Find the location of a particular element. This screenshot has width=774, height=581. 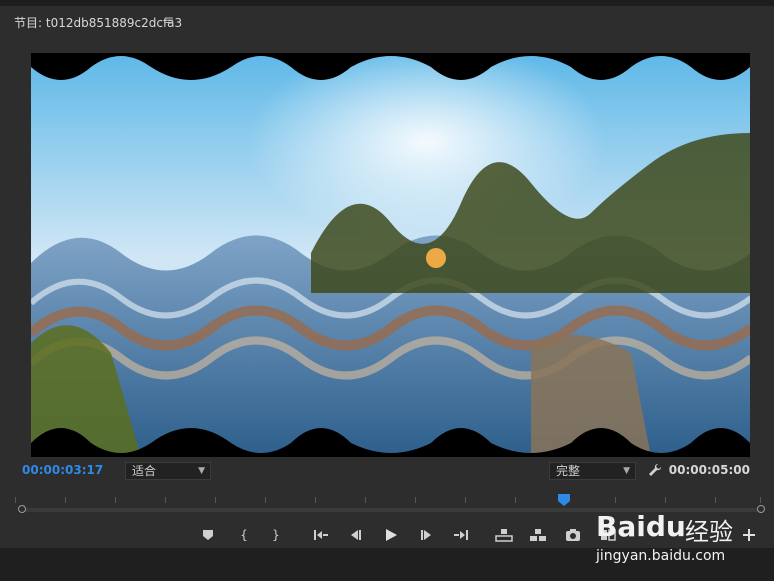

add-button is located at coordinates (749, 535).